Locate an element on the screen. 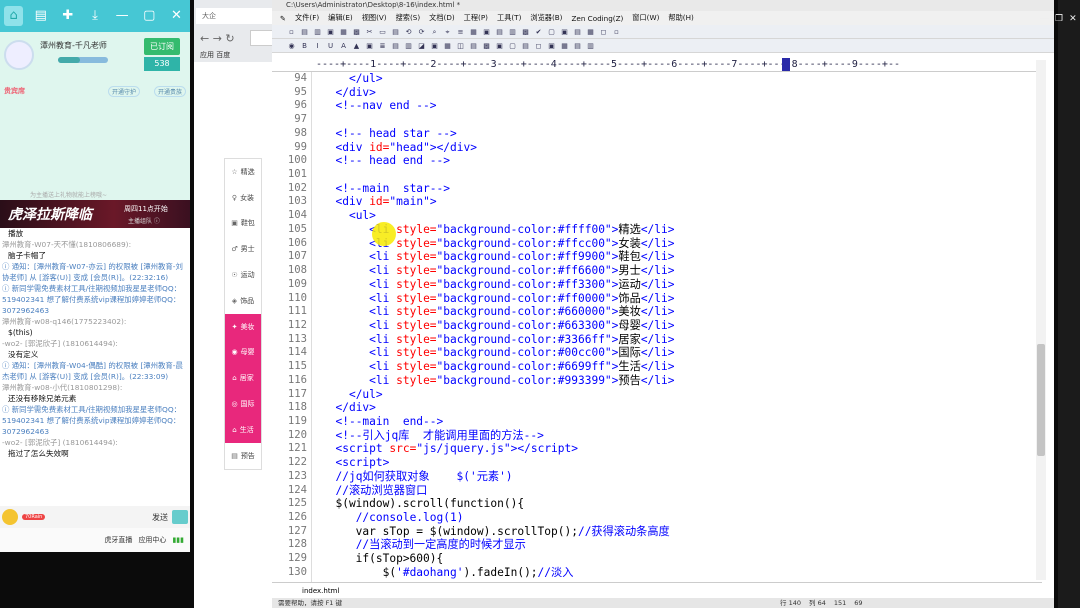  menu-item: 文档(D) is located at coordinates (442, 18).